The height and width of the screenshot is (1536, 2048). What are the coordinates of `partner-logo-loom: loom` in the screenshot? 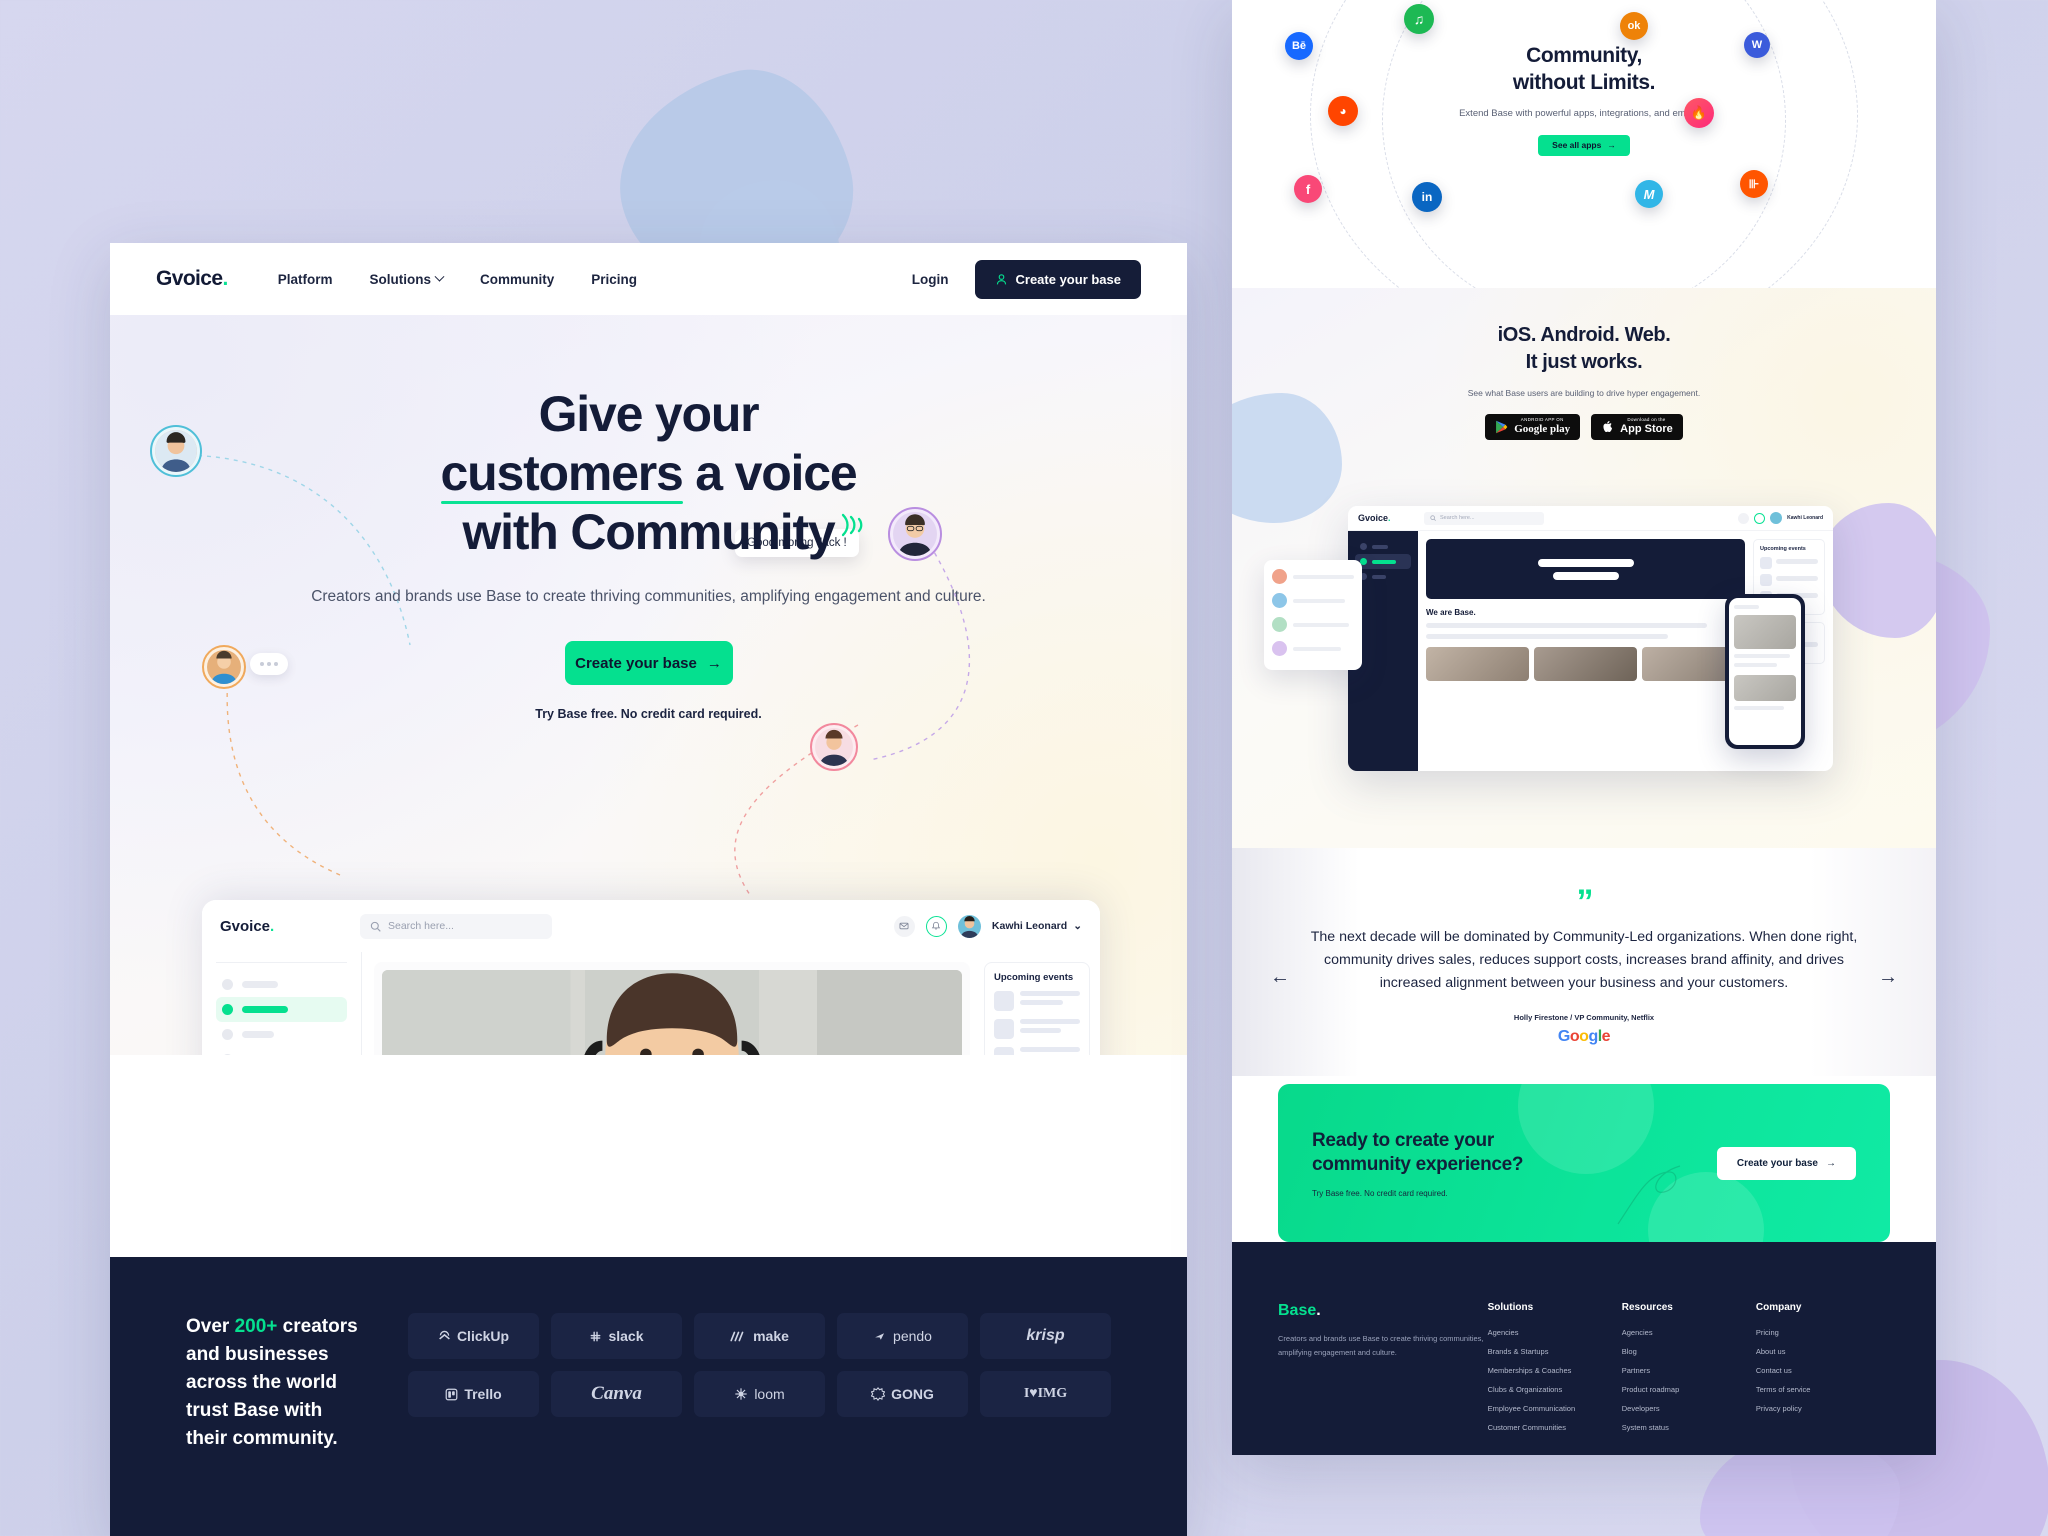 It's located at (759, 1394).